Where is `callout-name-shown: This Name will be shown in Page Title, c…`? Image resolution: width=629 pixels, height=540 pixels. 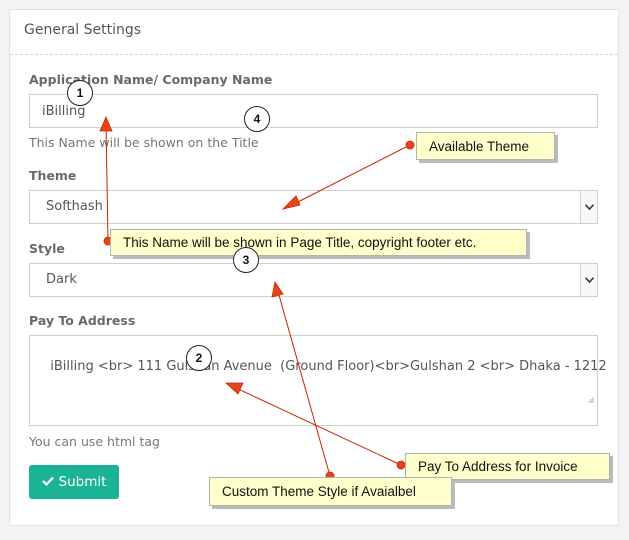 callout-name-shown: This Name will be shown in Page Title, c… is located at coordinates (318, 242).